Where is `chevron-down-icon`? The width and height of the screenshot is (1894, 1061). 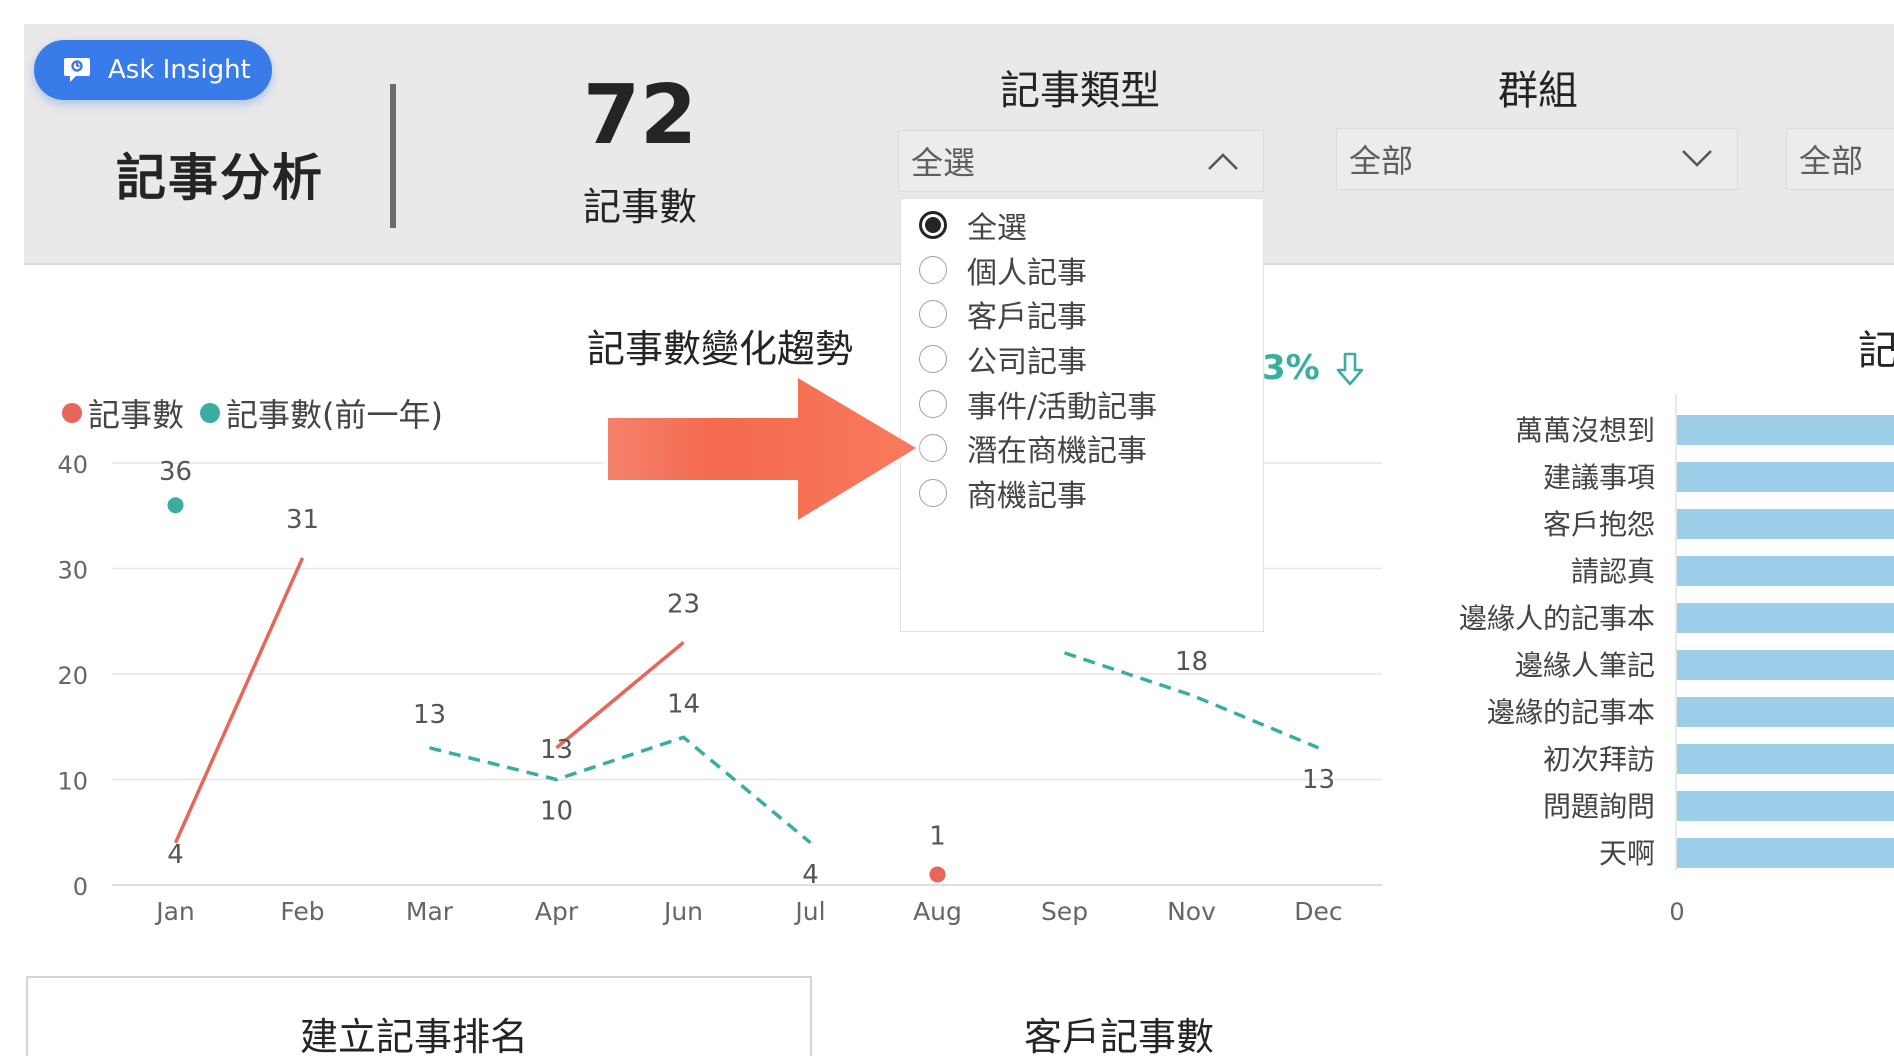 chevron-down-icon is located at coordinates (1697, 158).